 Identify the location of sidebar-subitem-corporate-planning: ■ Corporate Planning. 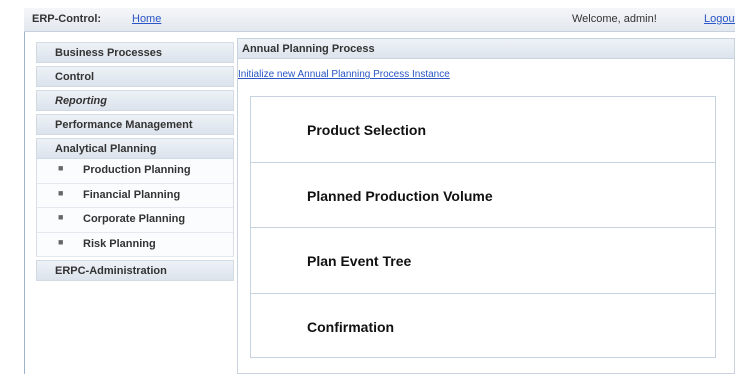
(135, 220).